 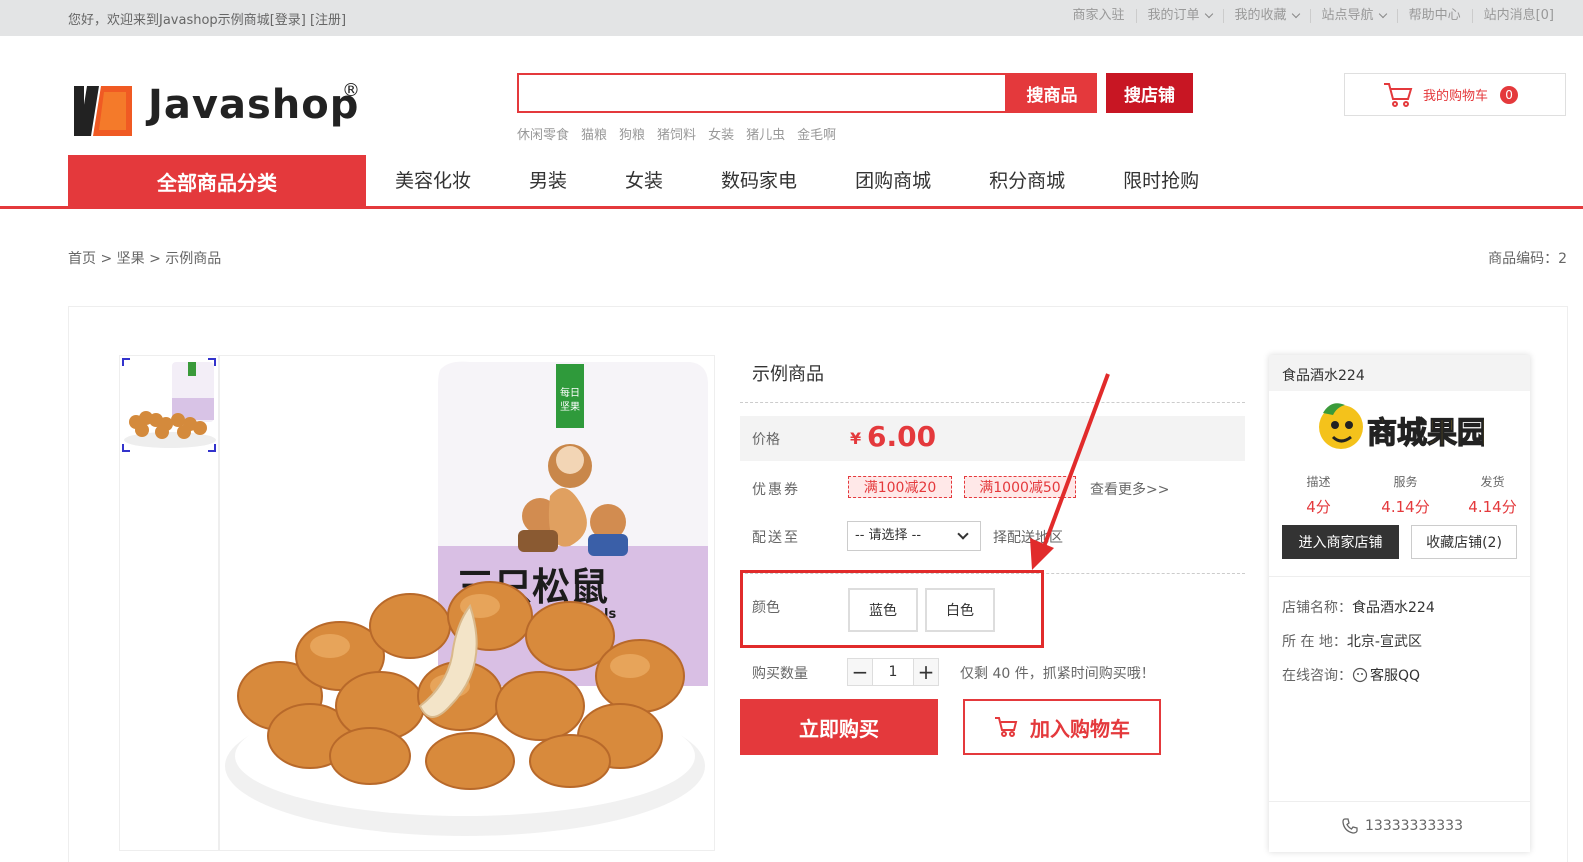 What do you see at coordinates (1414, 826) in the screenshot?
I see `shop-phone-number: 13333333333` at bounding box center [1414, 826].